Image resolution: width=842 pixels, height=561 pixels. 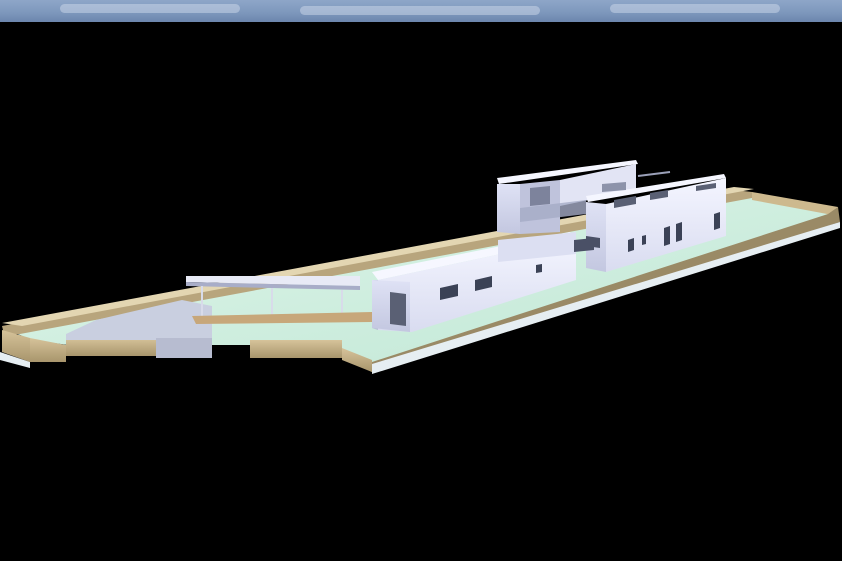 What do you see at coordinates (296, 349) in the screenshot?
I see `front-wall-seg3` at bounding box center [296, 349].